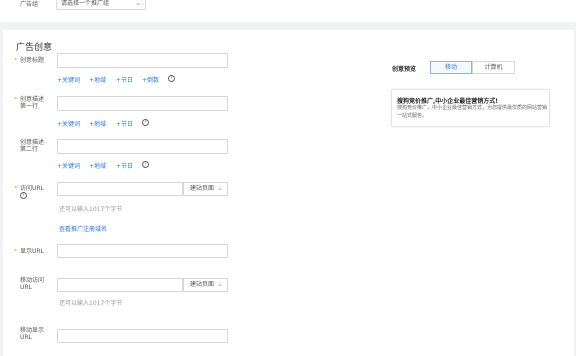 This screenshot has width=576, height=356. I want to click on desc2-label: 创意描述 第二行, so click(32, 146).